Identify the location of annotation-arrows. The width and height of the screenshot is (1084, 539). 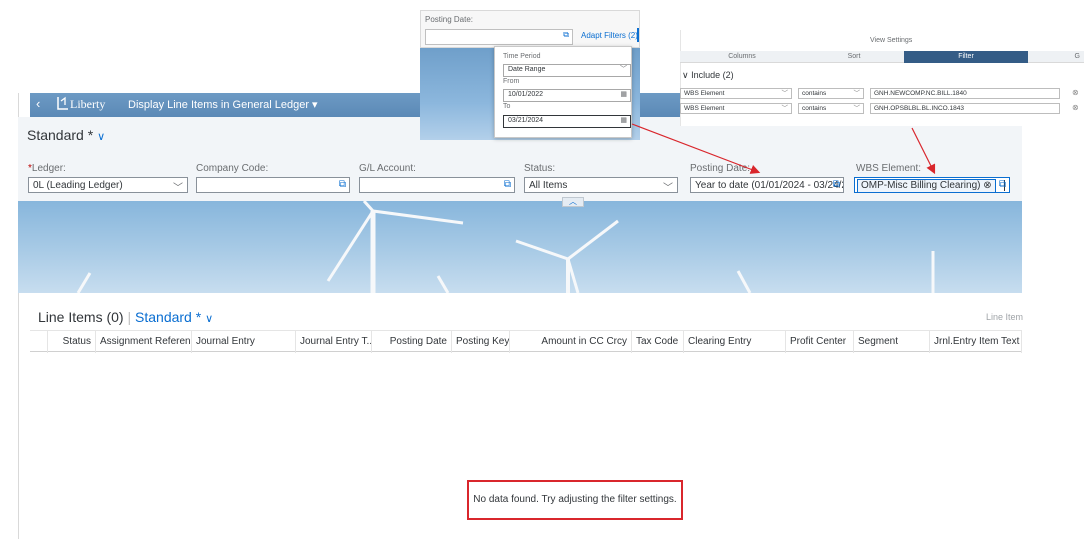
(783, 149).